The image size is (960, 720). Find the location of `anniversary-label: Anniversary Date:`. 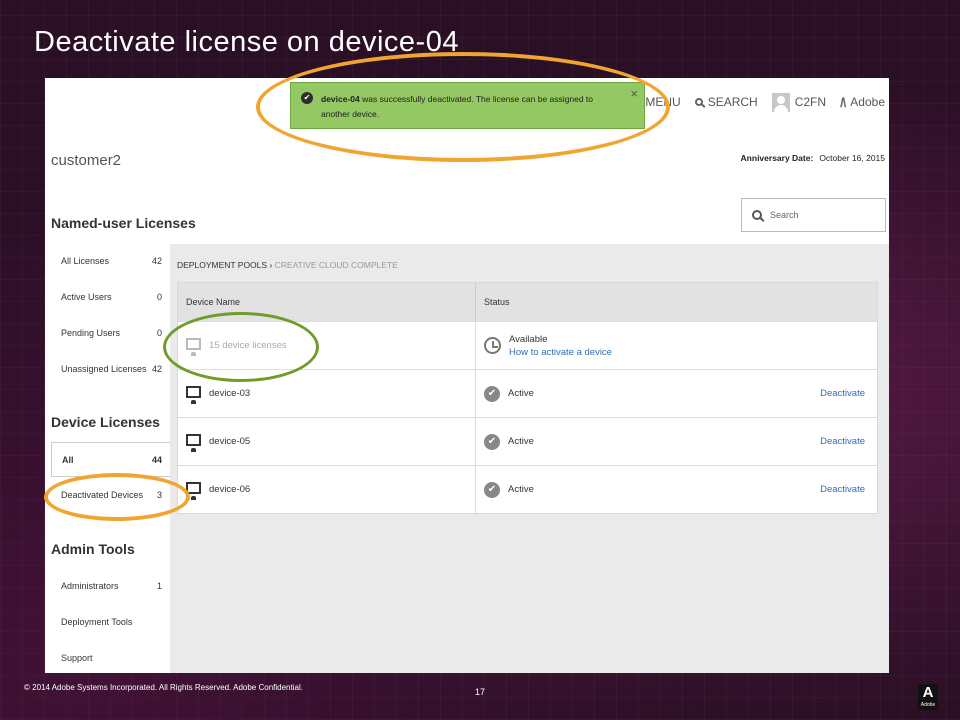

anniversary-label: Anniversary Date: is located at coordinates (777, 158).